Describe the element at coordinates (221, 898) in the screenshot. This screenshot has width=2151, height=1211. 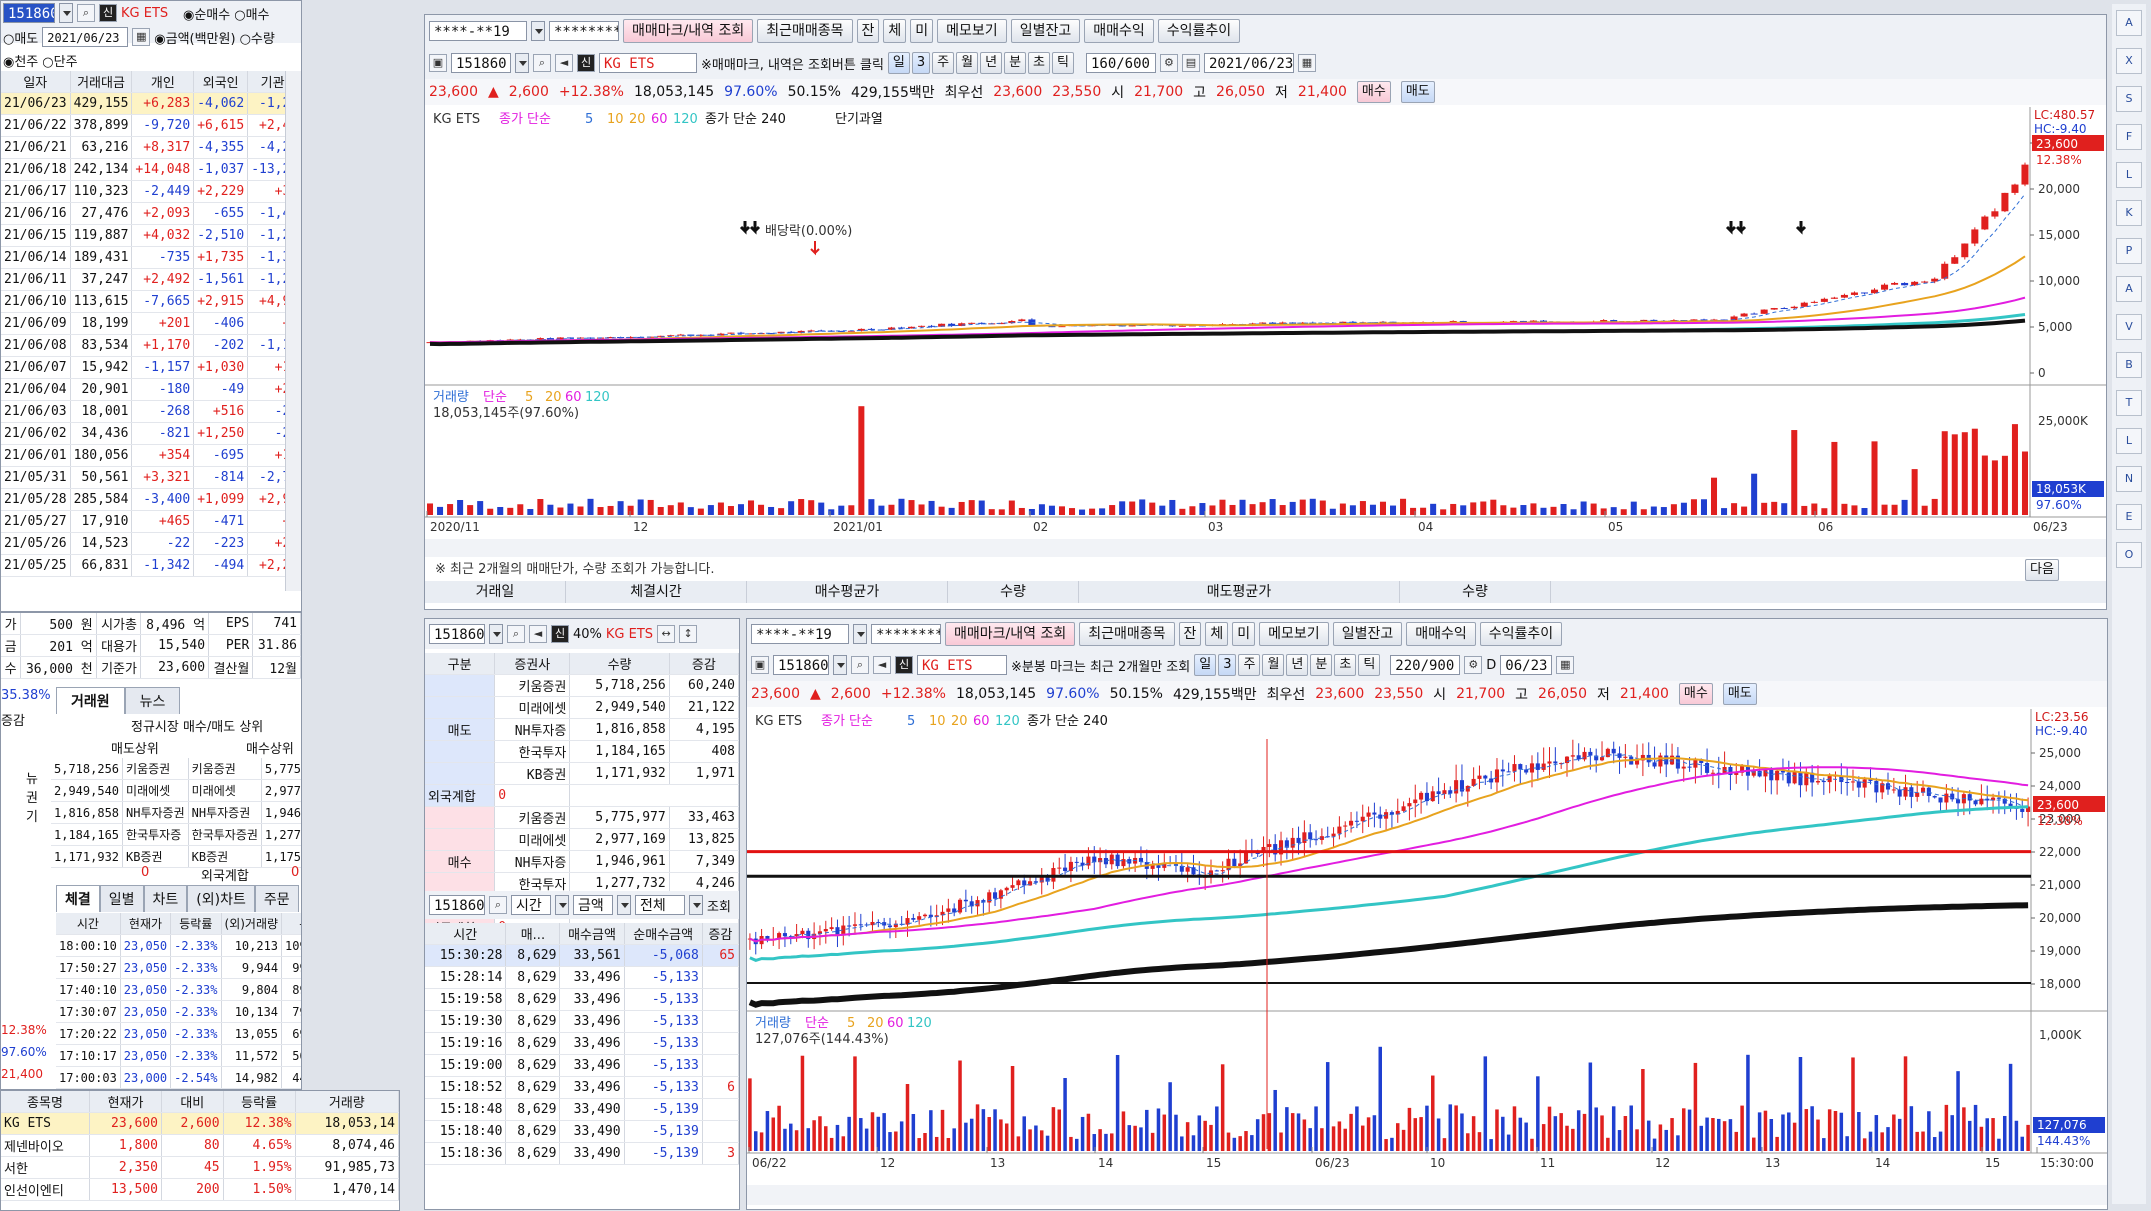
I see `trade-tab: (외)차트` at that location.